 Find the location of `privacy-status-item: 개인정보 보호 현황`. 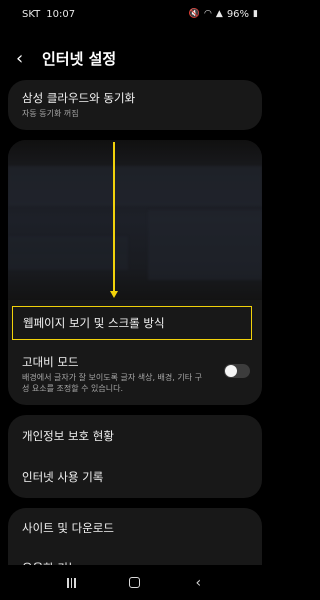

privacy-status-item: 개인정보 보호 현황 is located at coordinates (135, 435).